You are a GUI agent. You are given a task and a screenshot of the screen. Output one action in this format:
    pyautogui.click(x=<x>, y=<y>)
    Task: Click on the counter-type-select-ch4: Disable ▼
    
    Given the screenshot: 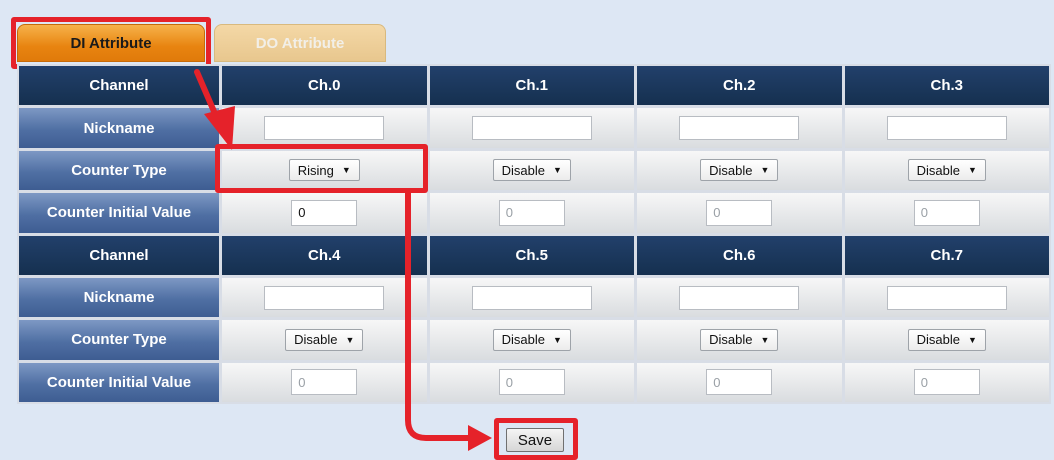 What is the action you would take?
    pyautogui.click(x=324, y=339)
    